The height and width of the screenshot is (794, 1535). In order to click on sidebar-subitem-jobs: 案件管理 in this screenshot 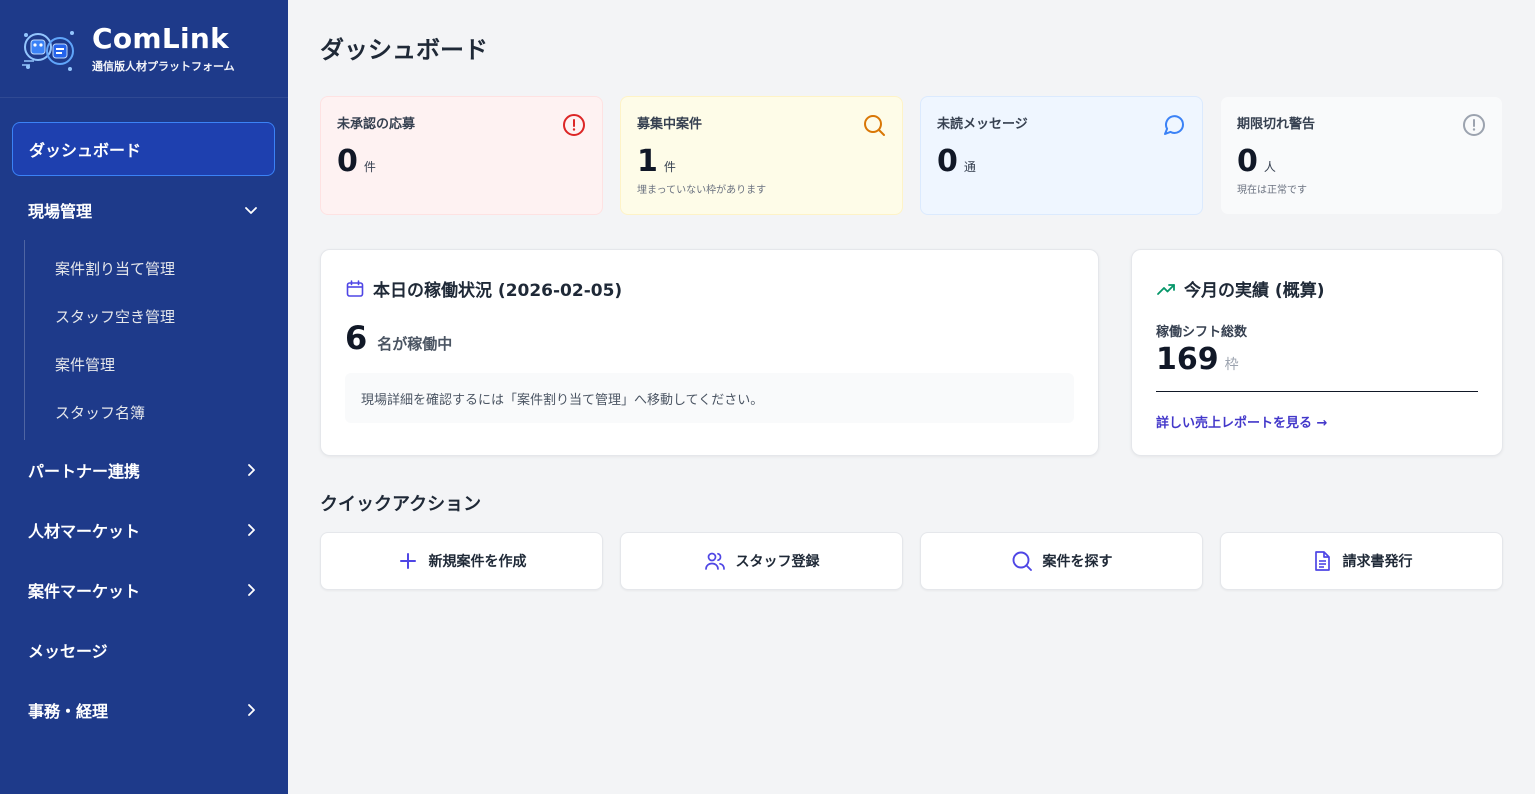, I will do `click(156, 364)`.